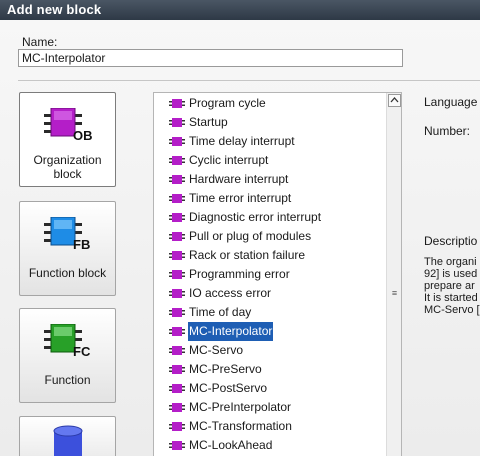 Image resolution: width=480 pixels, height=456 pixels. I want to click on svg-text: OB, so click(82, 135).